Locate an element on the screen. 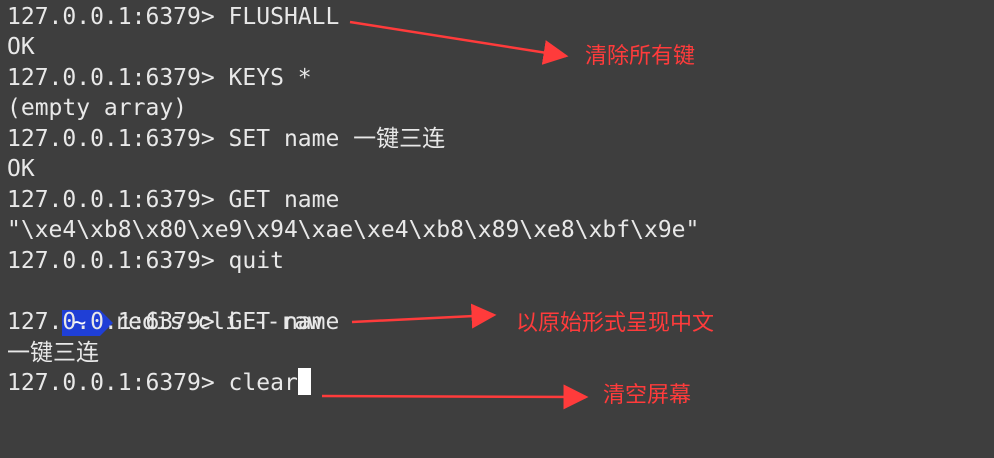 Image resolution: width=994 pixels, height=458 pixels. flushall-annotation: 清除所有键 is located at coordinates (640, 56).